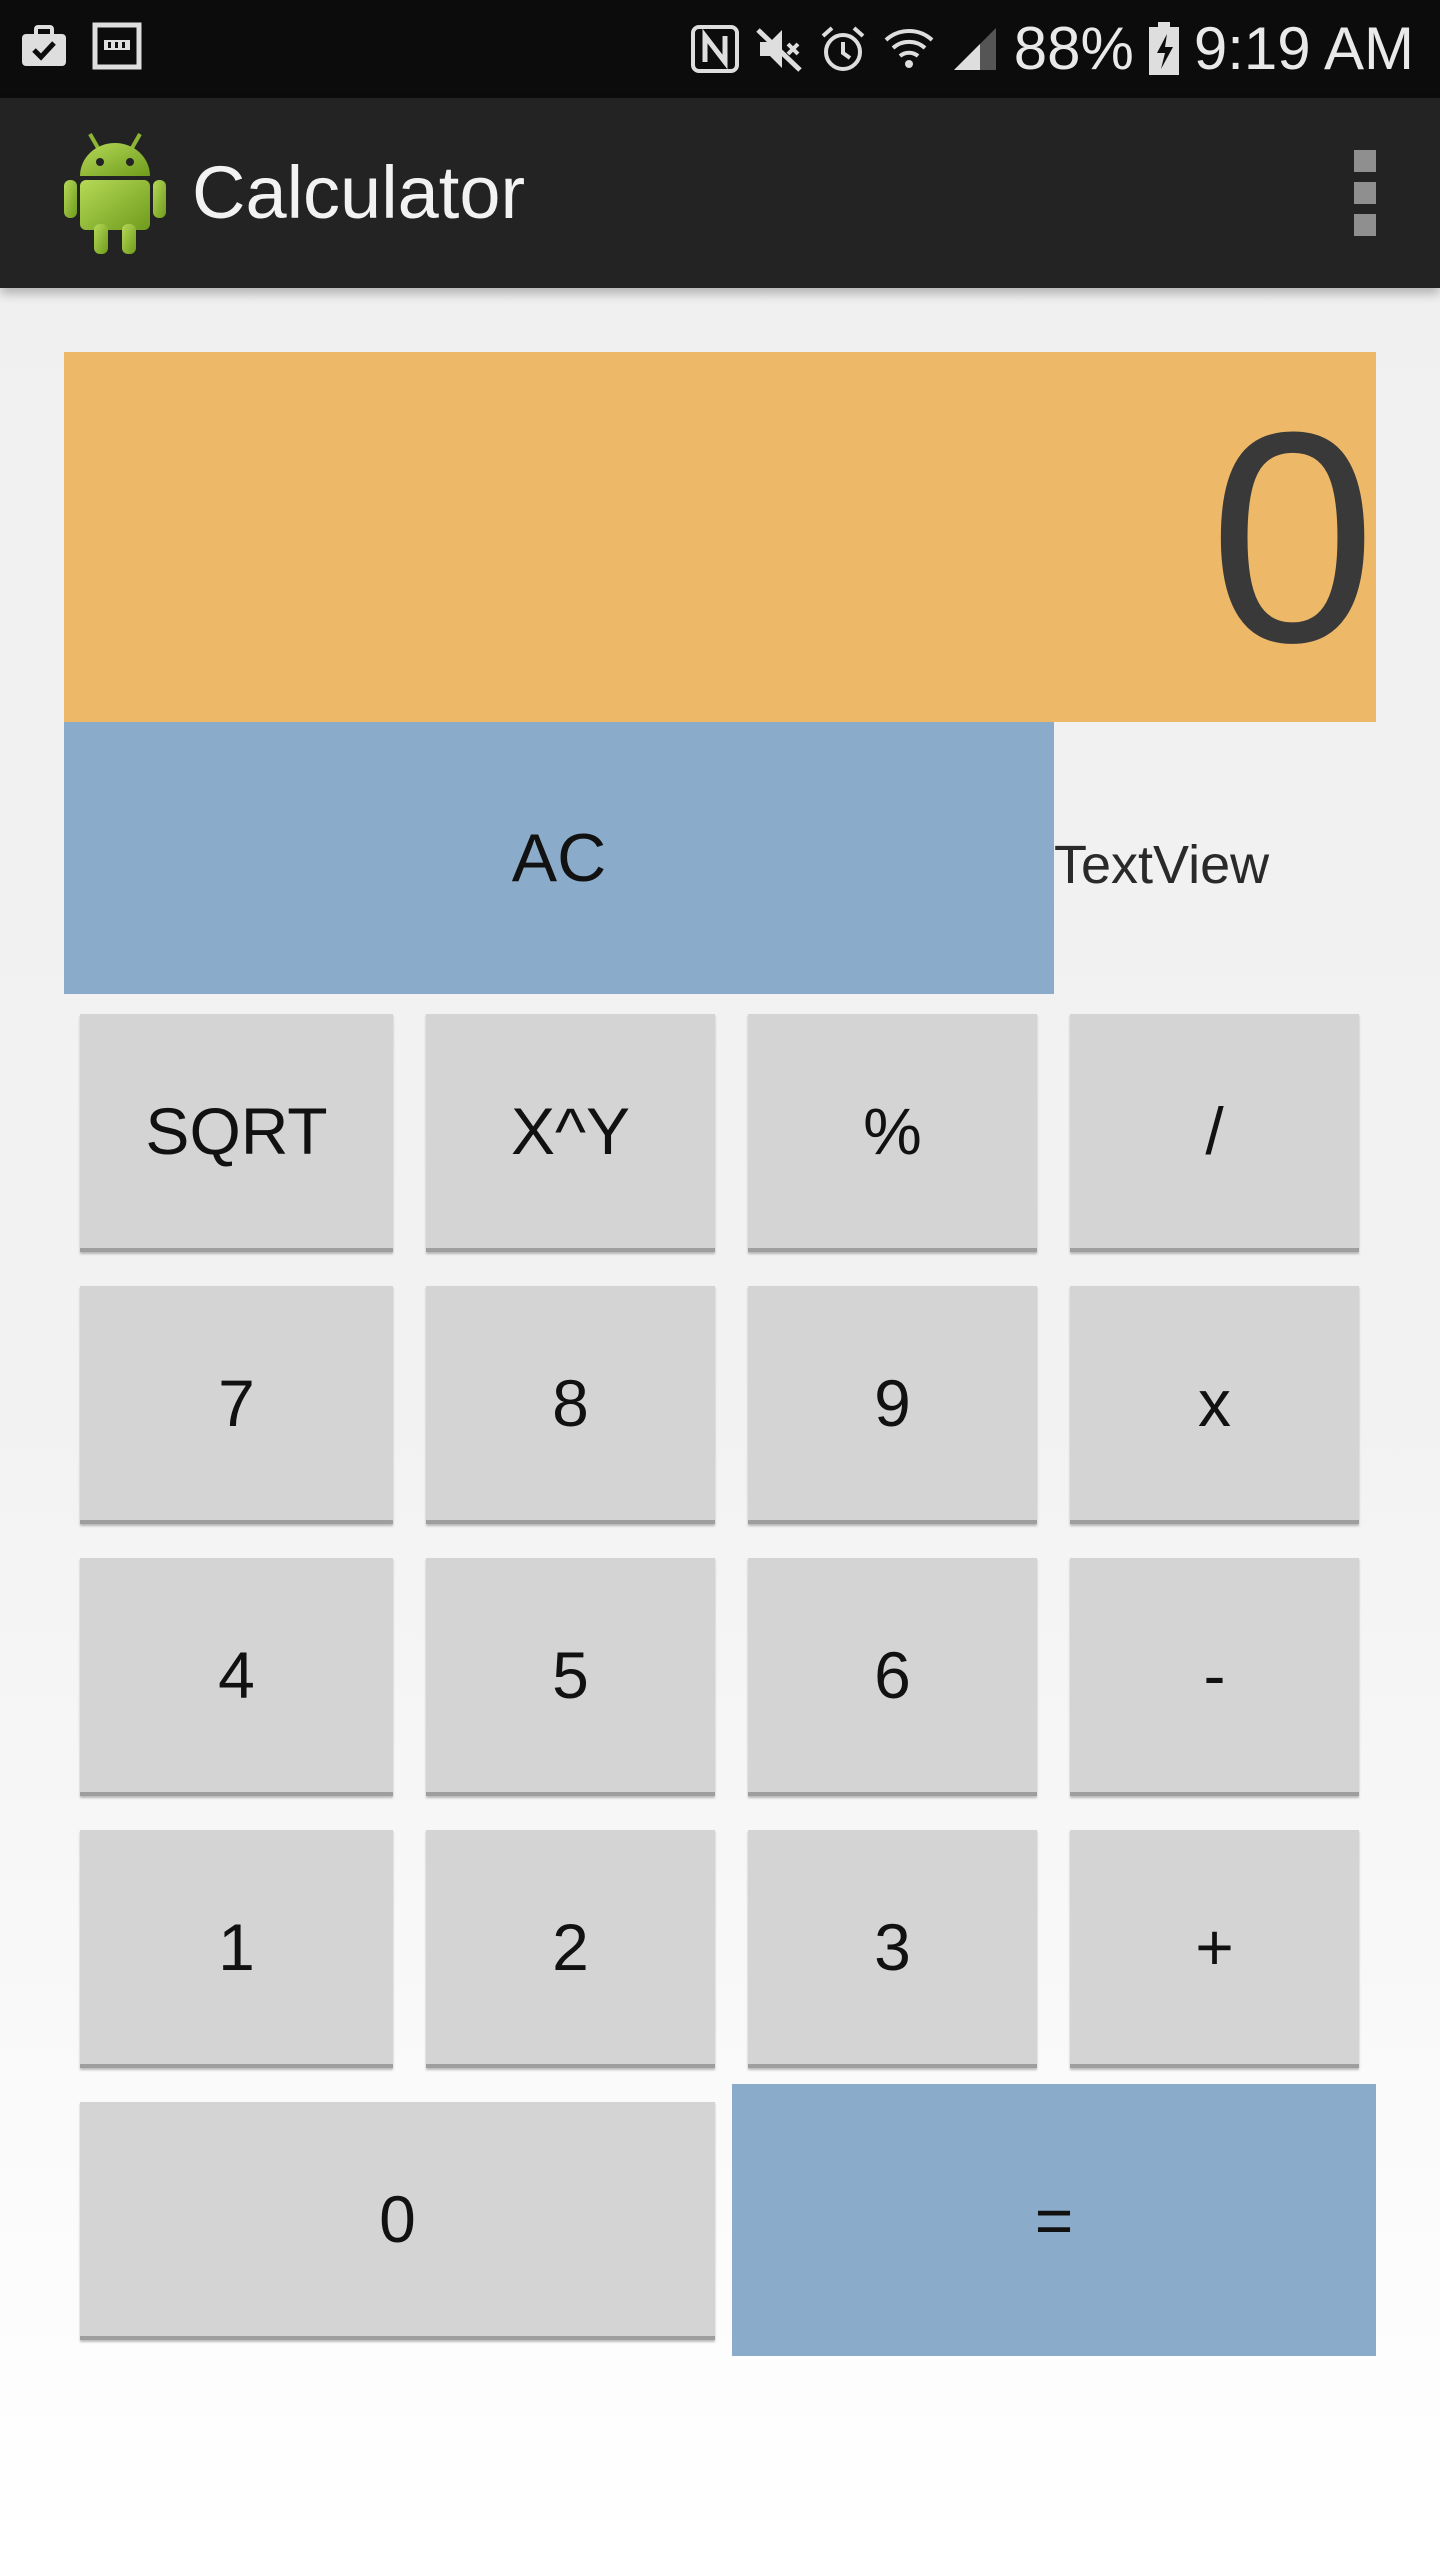  What do you see at coordinates (1214, 1677) in the screenshot?
I see `subtract-button: -` at bounding box center [1214, 1677].